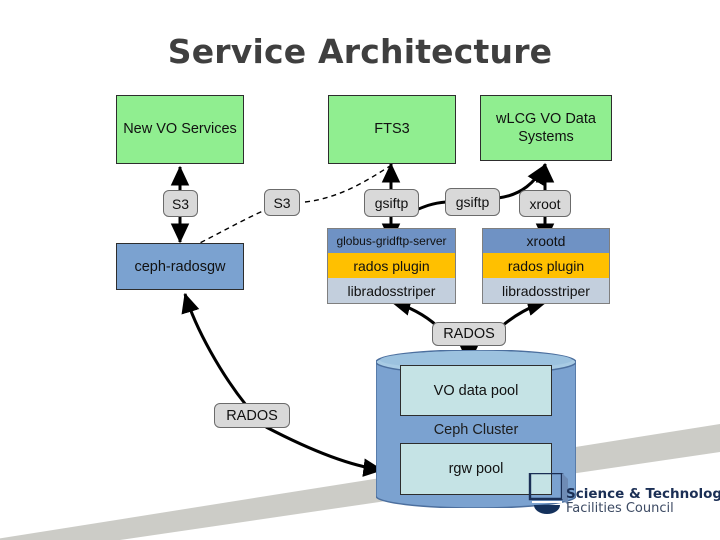 Image resolution: width=720 pixels, height=540 pixels. Describe the element at coordinates (620, 508) in the screenshot. I see `stfc-logo-line2: Facilities Council` at that location.